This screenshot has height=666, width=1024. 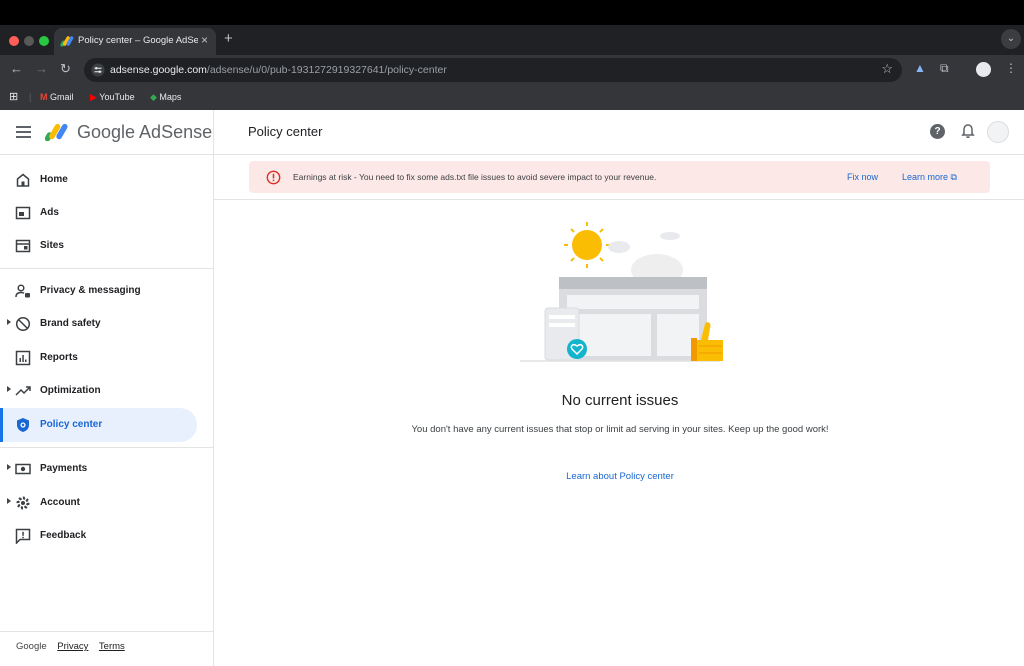 What do you see at coordinates (138, 40) in the screenshot?
I see `tab-title: Policy center – Google AdSense` at bounding box center [138, 40].